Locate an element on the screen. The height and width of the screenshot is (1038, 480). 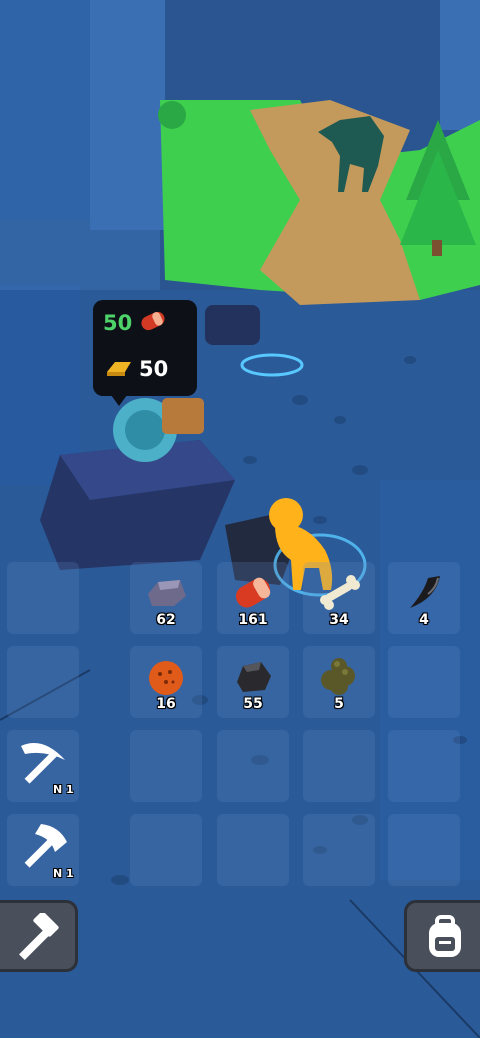
stone-icon is located at coordinates (166, 594).